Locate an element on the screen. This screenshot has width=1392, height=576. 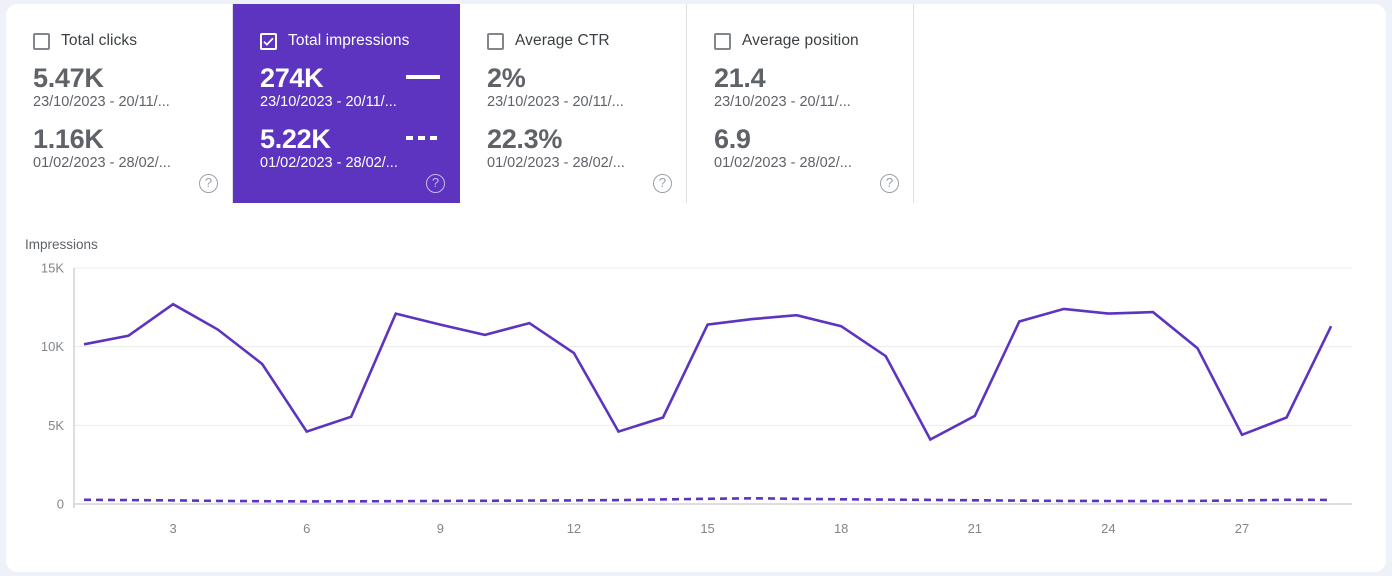
metric-card-header: Average position is located at coordinates (813, 41).